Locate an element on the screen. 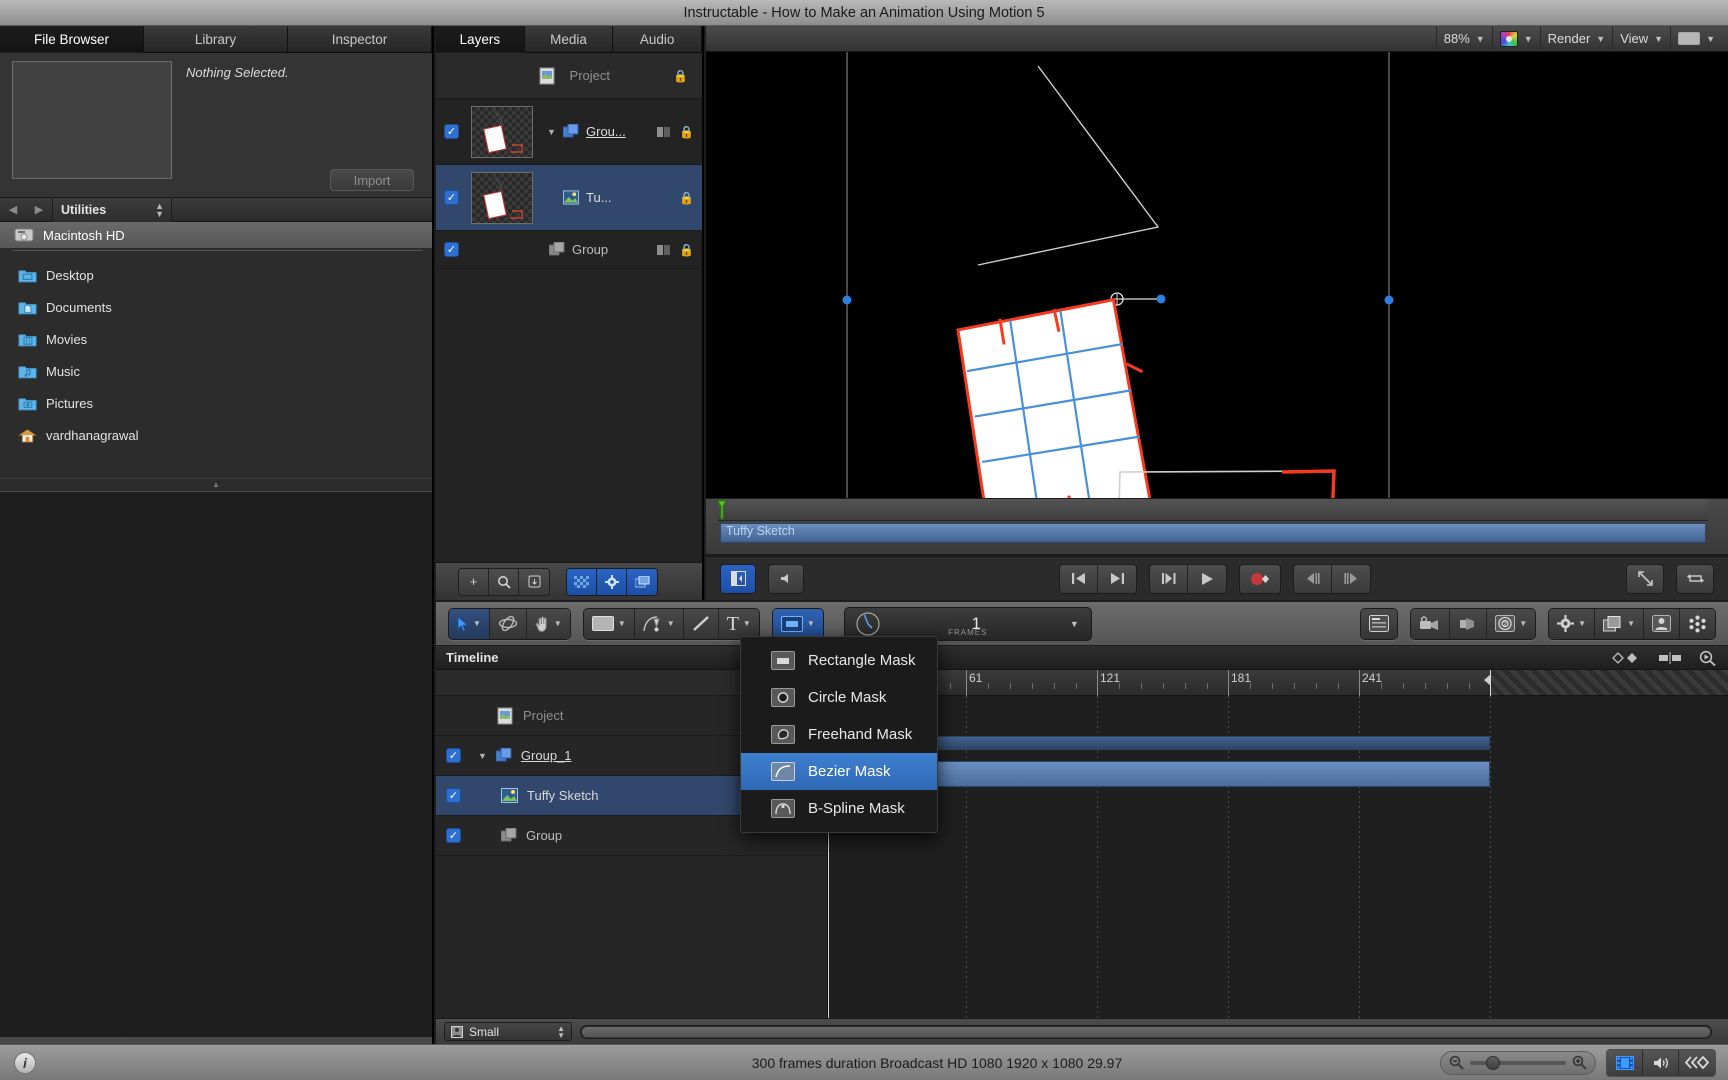  step-forward-icon is located at coordinates (1351, 578).